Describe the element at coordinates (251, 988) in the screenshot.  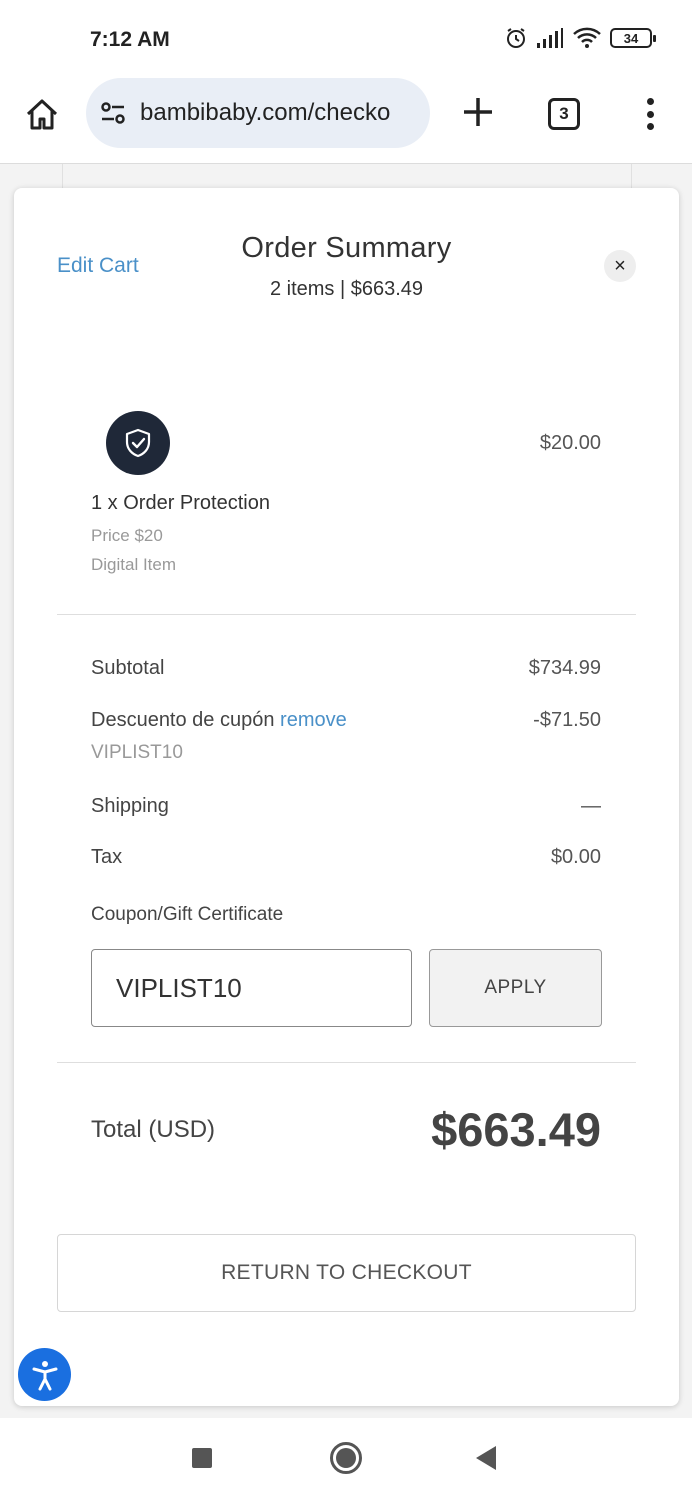
I see `coupon-input` at that location.